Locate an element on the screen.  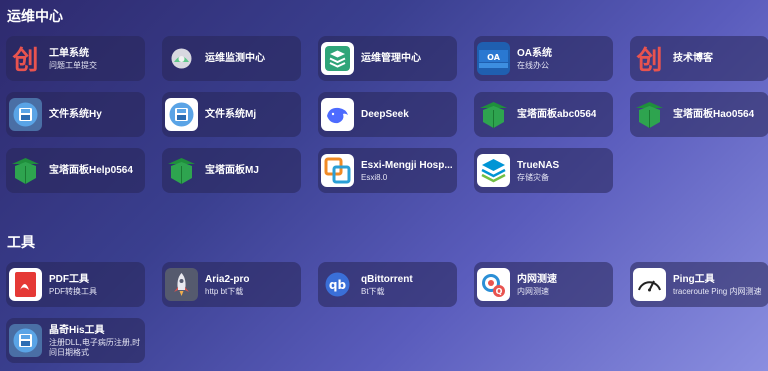
card-ops-monitor: 运维监测中心 is located at coordinates (231, 58).